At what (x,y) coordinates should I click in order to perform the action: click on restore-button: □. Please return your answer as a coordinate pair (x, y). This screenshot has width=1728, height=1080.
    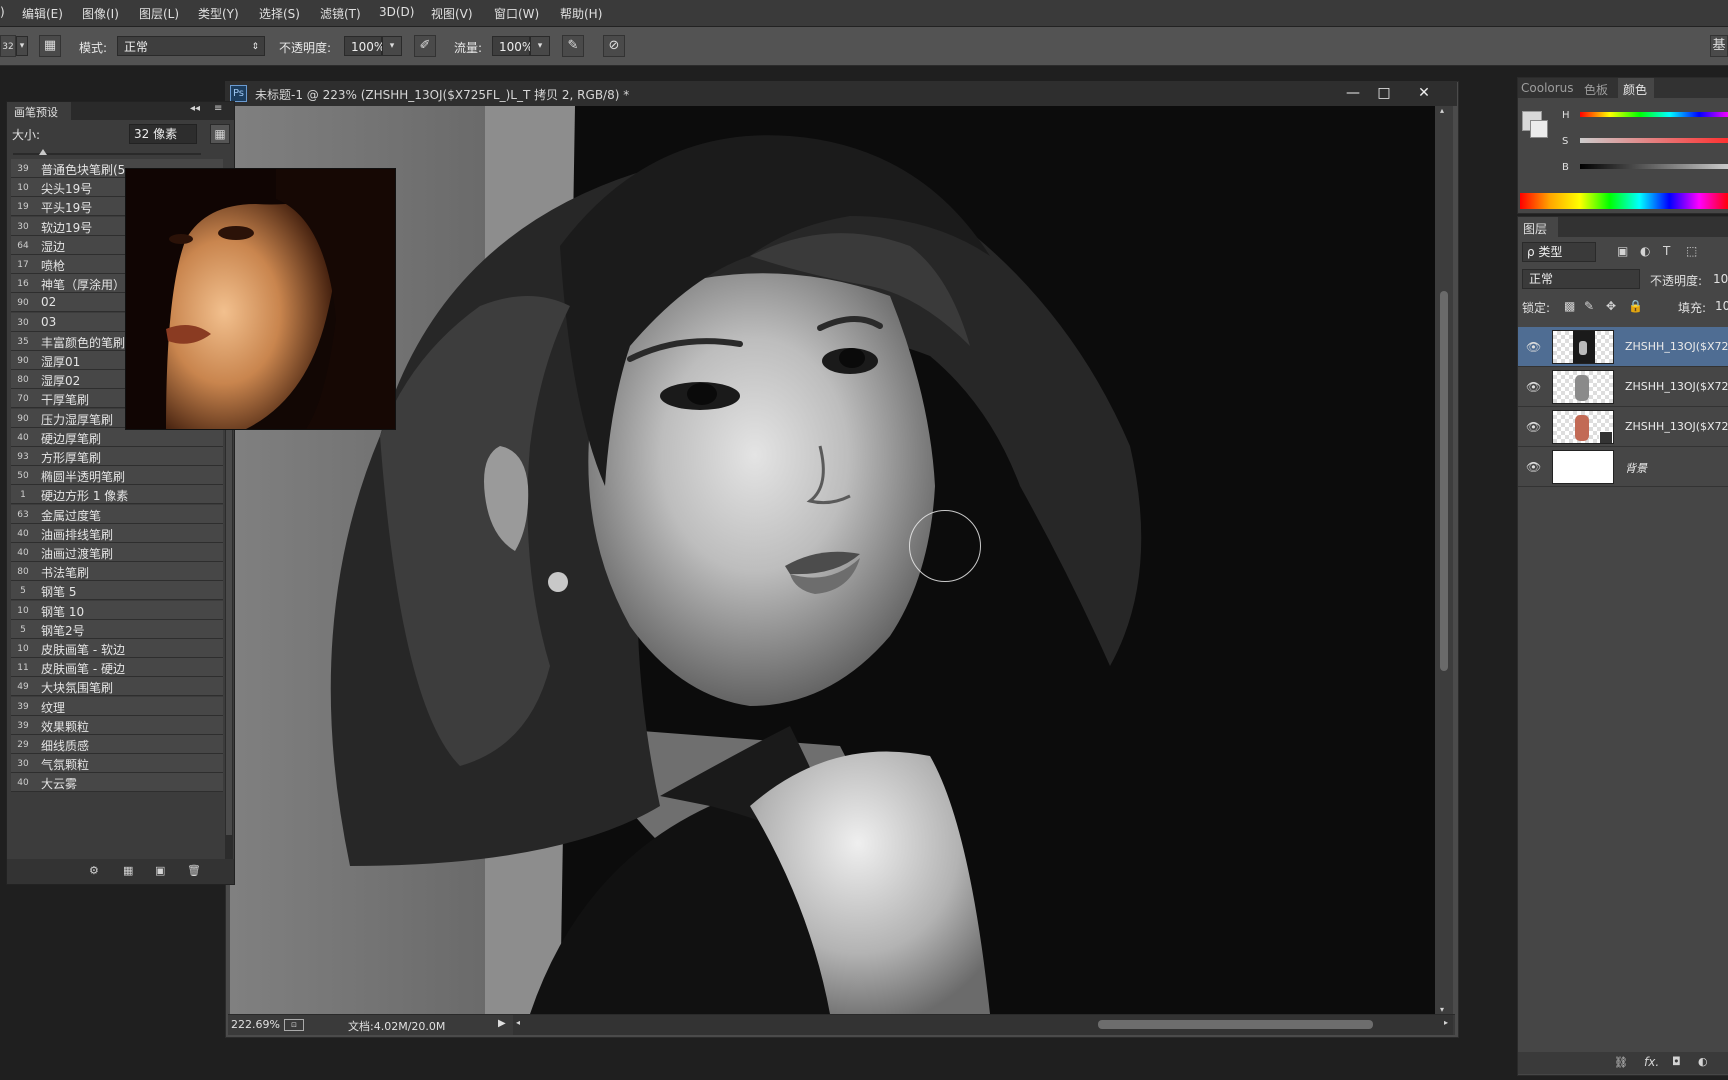
    Looking at the image, I should click on (1384, 93).